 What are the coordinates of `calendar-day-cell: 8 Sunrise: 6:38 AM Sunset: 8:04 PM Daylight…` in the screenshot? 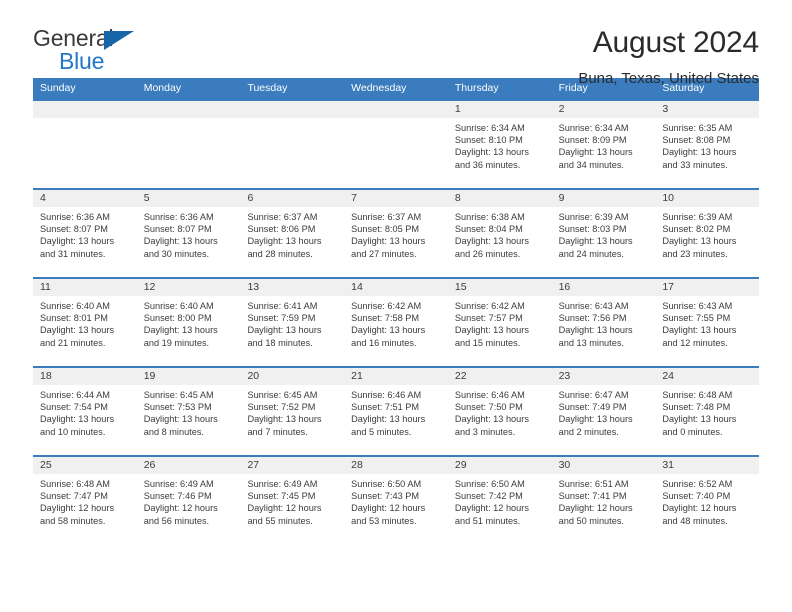 It's located at (499, 233).